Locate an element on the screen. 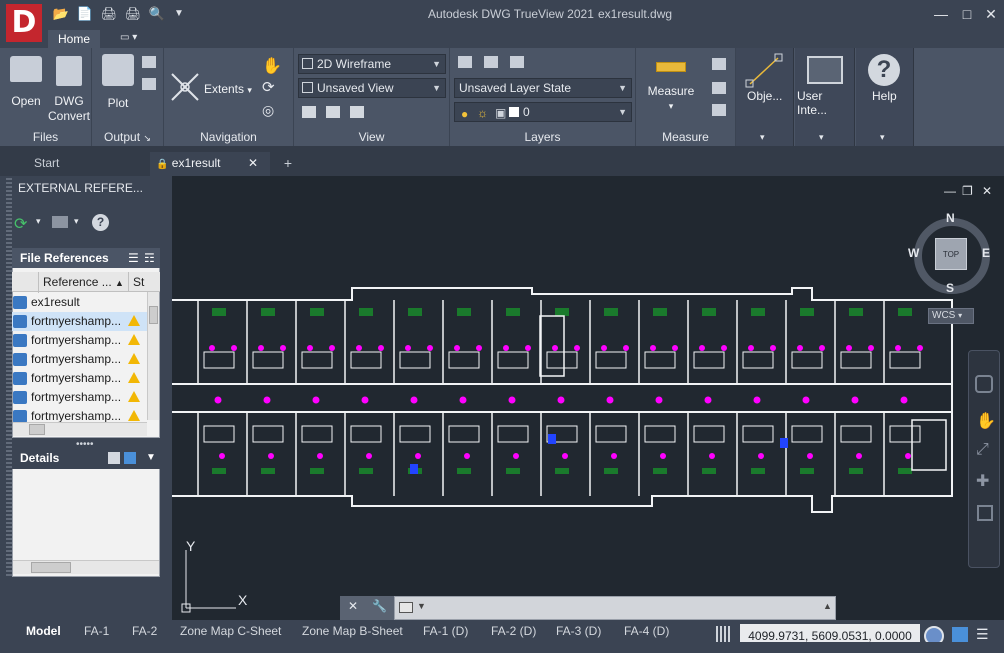  viewport-restore-icon: ❐ is located at coordinates (967, 191).